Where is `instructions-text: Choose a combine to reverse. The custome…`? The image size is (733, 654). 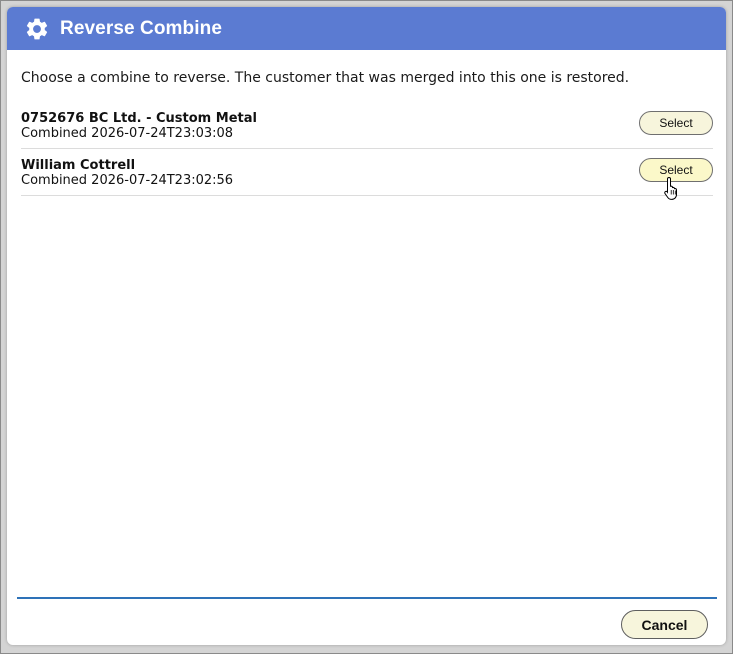
instructions-text: Choose a combine to reverse. The custome… is located at coordinates (325, 78).